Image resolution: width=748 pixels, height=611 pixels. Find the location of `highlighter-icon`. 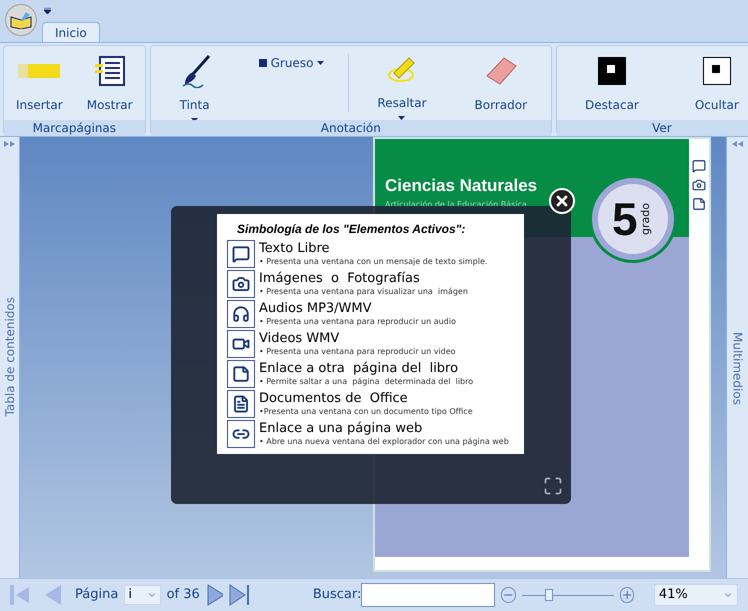

highlighter-icon is located at coordinates (401, 70).